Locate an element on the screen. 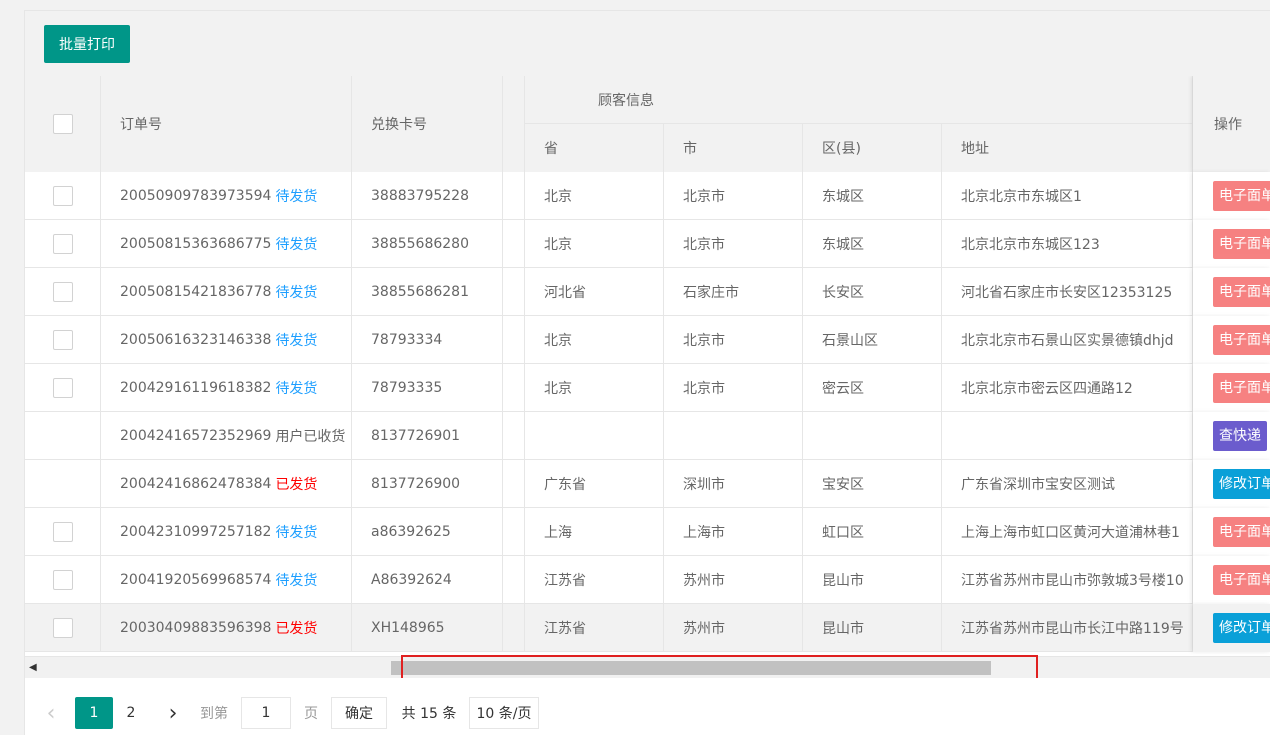  order-cell: 20050815363686775 待发货 is located at coordinates (226, 244).